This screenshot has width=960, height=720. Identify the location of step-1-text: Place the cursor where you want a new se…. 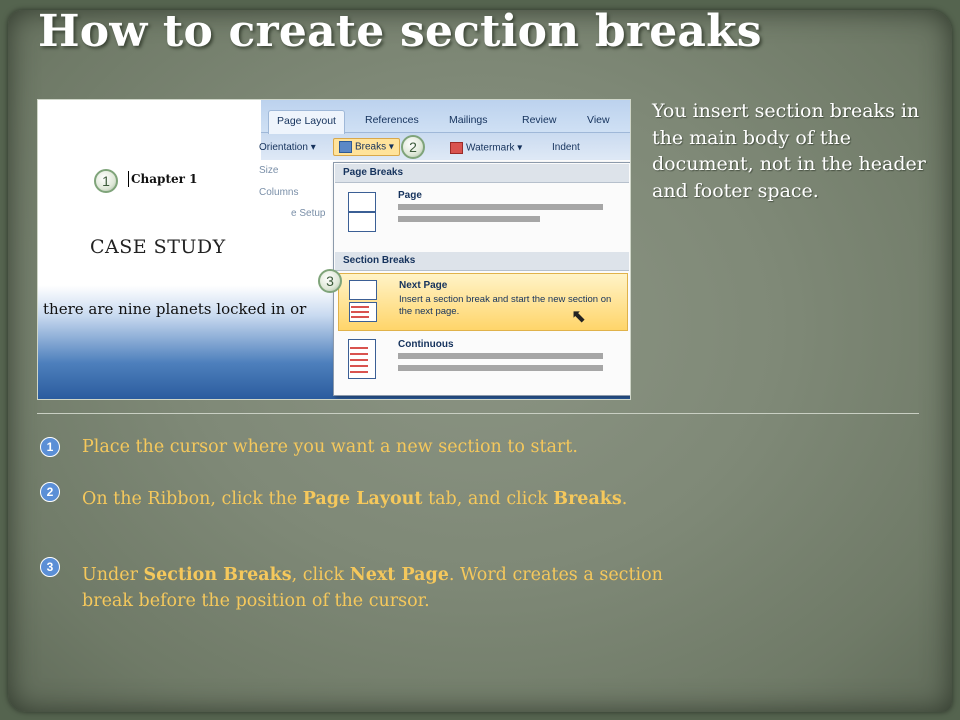
(330, 447).